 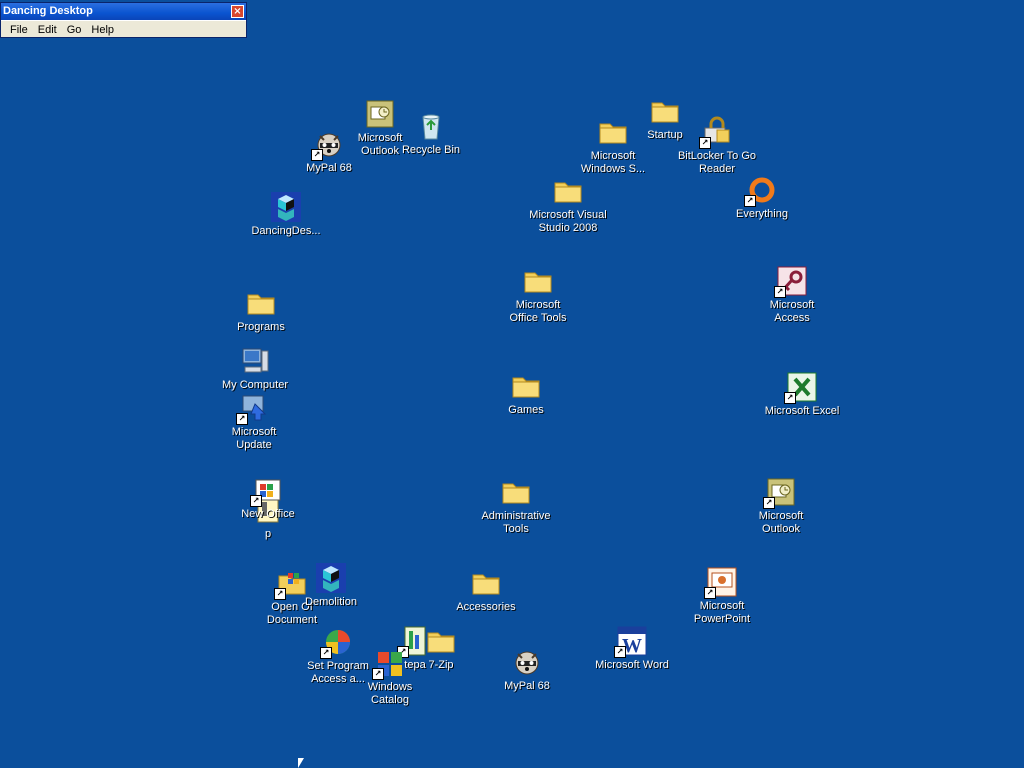 I want to click on desktop-icon-windows-catalog: ↗ Windows Catalog, so click(x=390, y=677).